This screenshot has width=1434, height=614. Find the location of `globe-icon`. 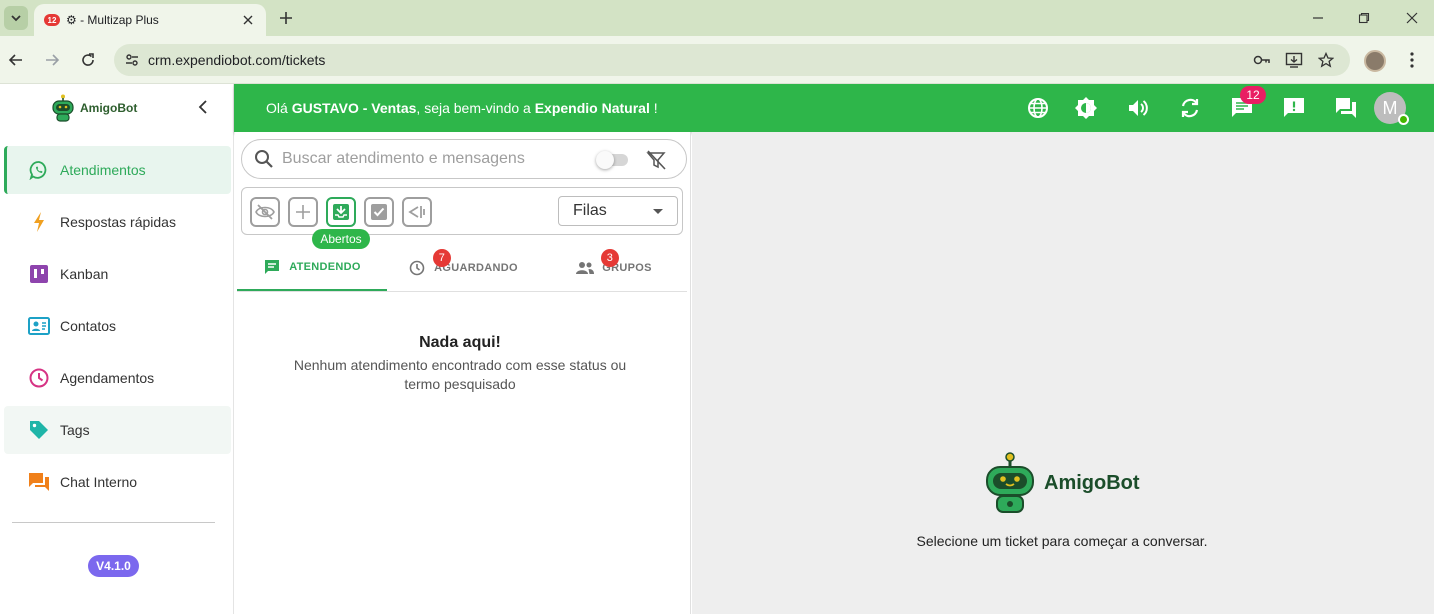

globe-icon is located at coordinates (1038, 108).